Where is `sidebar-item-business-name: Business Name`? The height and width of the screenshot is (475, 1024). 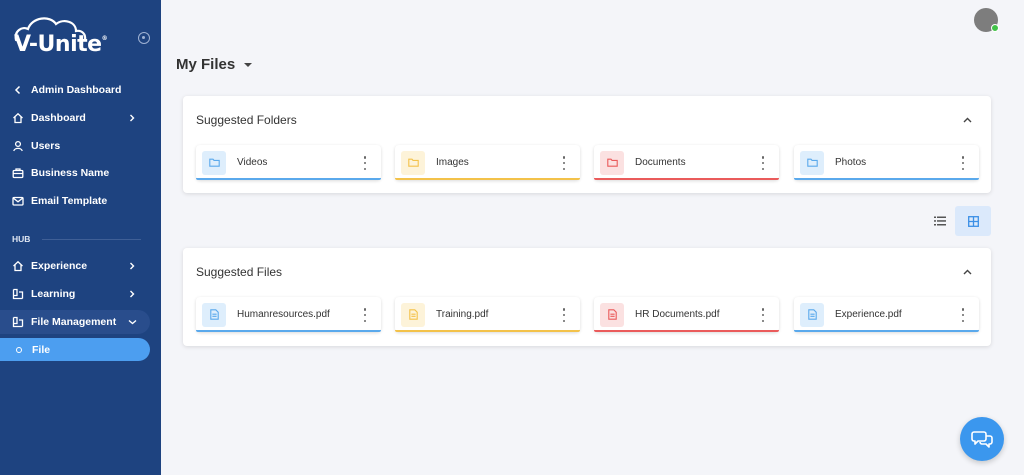 sidebar-item-business-name: Business Name is located at coordinates (82, 173).